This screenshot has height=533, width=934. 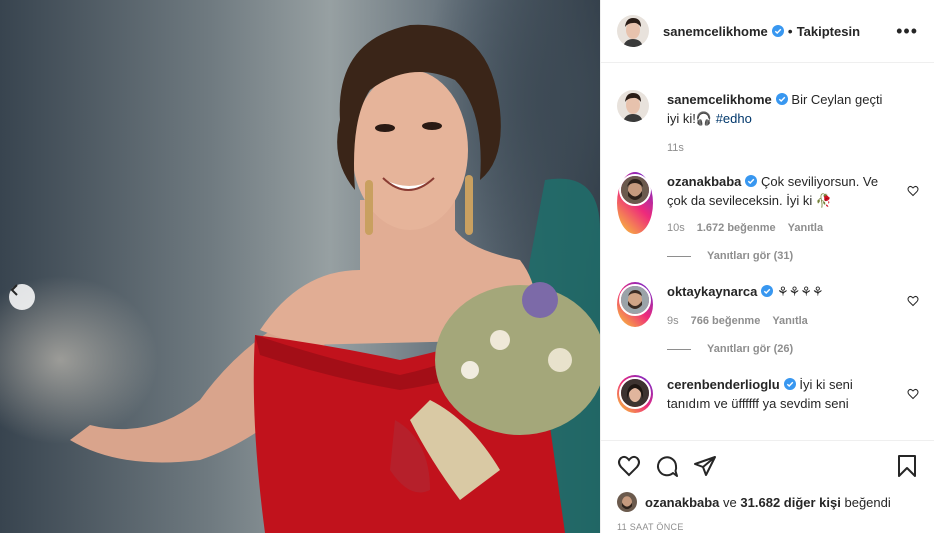 What do you see at coordinates (719, 99) in the screenshot?
I see `caption-username: sanemcelikhome` at bounding box center [719, 99].